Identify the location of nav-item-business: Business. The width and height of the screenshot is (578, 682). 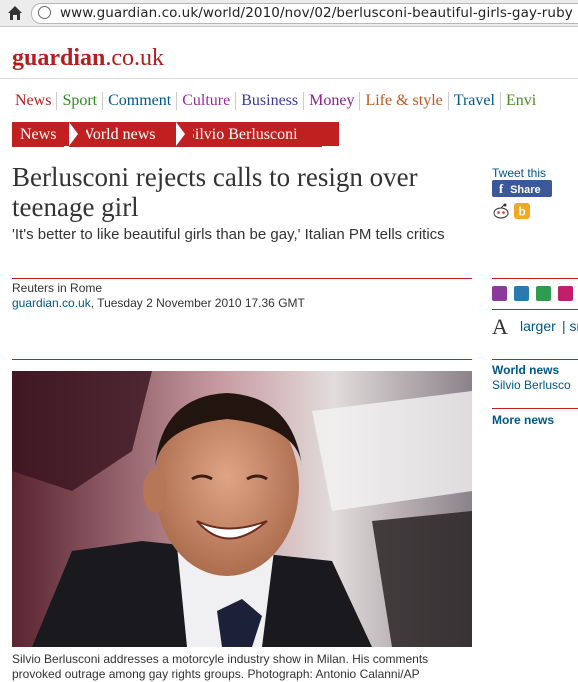
(269, 101).